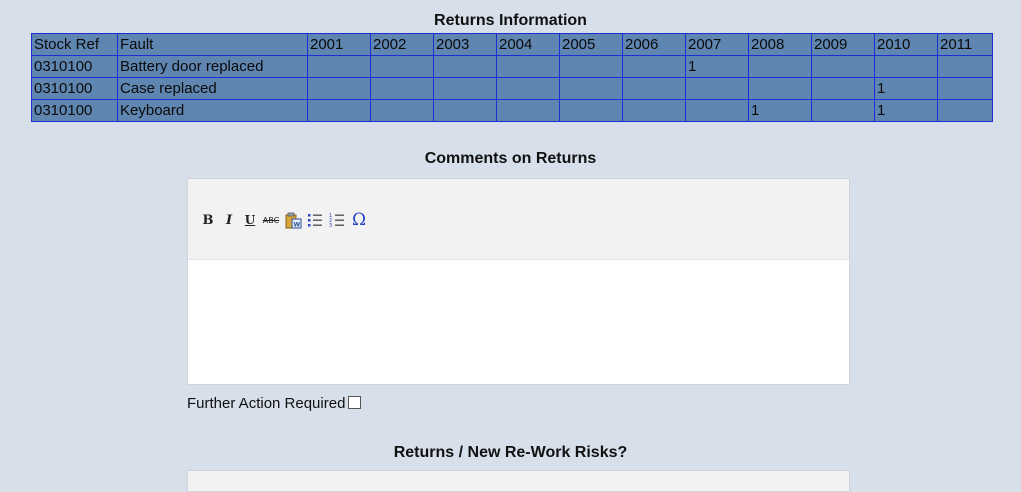  Describe the element at coordinates (296, 224) in the screenshot. I see `svg-text: W` at that location.